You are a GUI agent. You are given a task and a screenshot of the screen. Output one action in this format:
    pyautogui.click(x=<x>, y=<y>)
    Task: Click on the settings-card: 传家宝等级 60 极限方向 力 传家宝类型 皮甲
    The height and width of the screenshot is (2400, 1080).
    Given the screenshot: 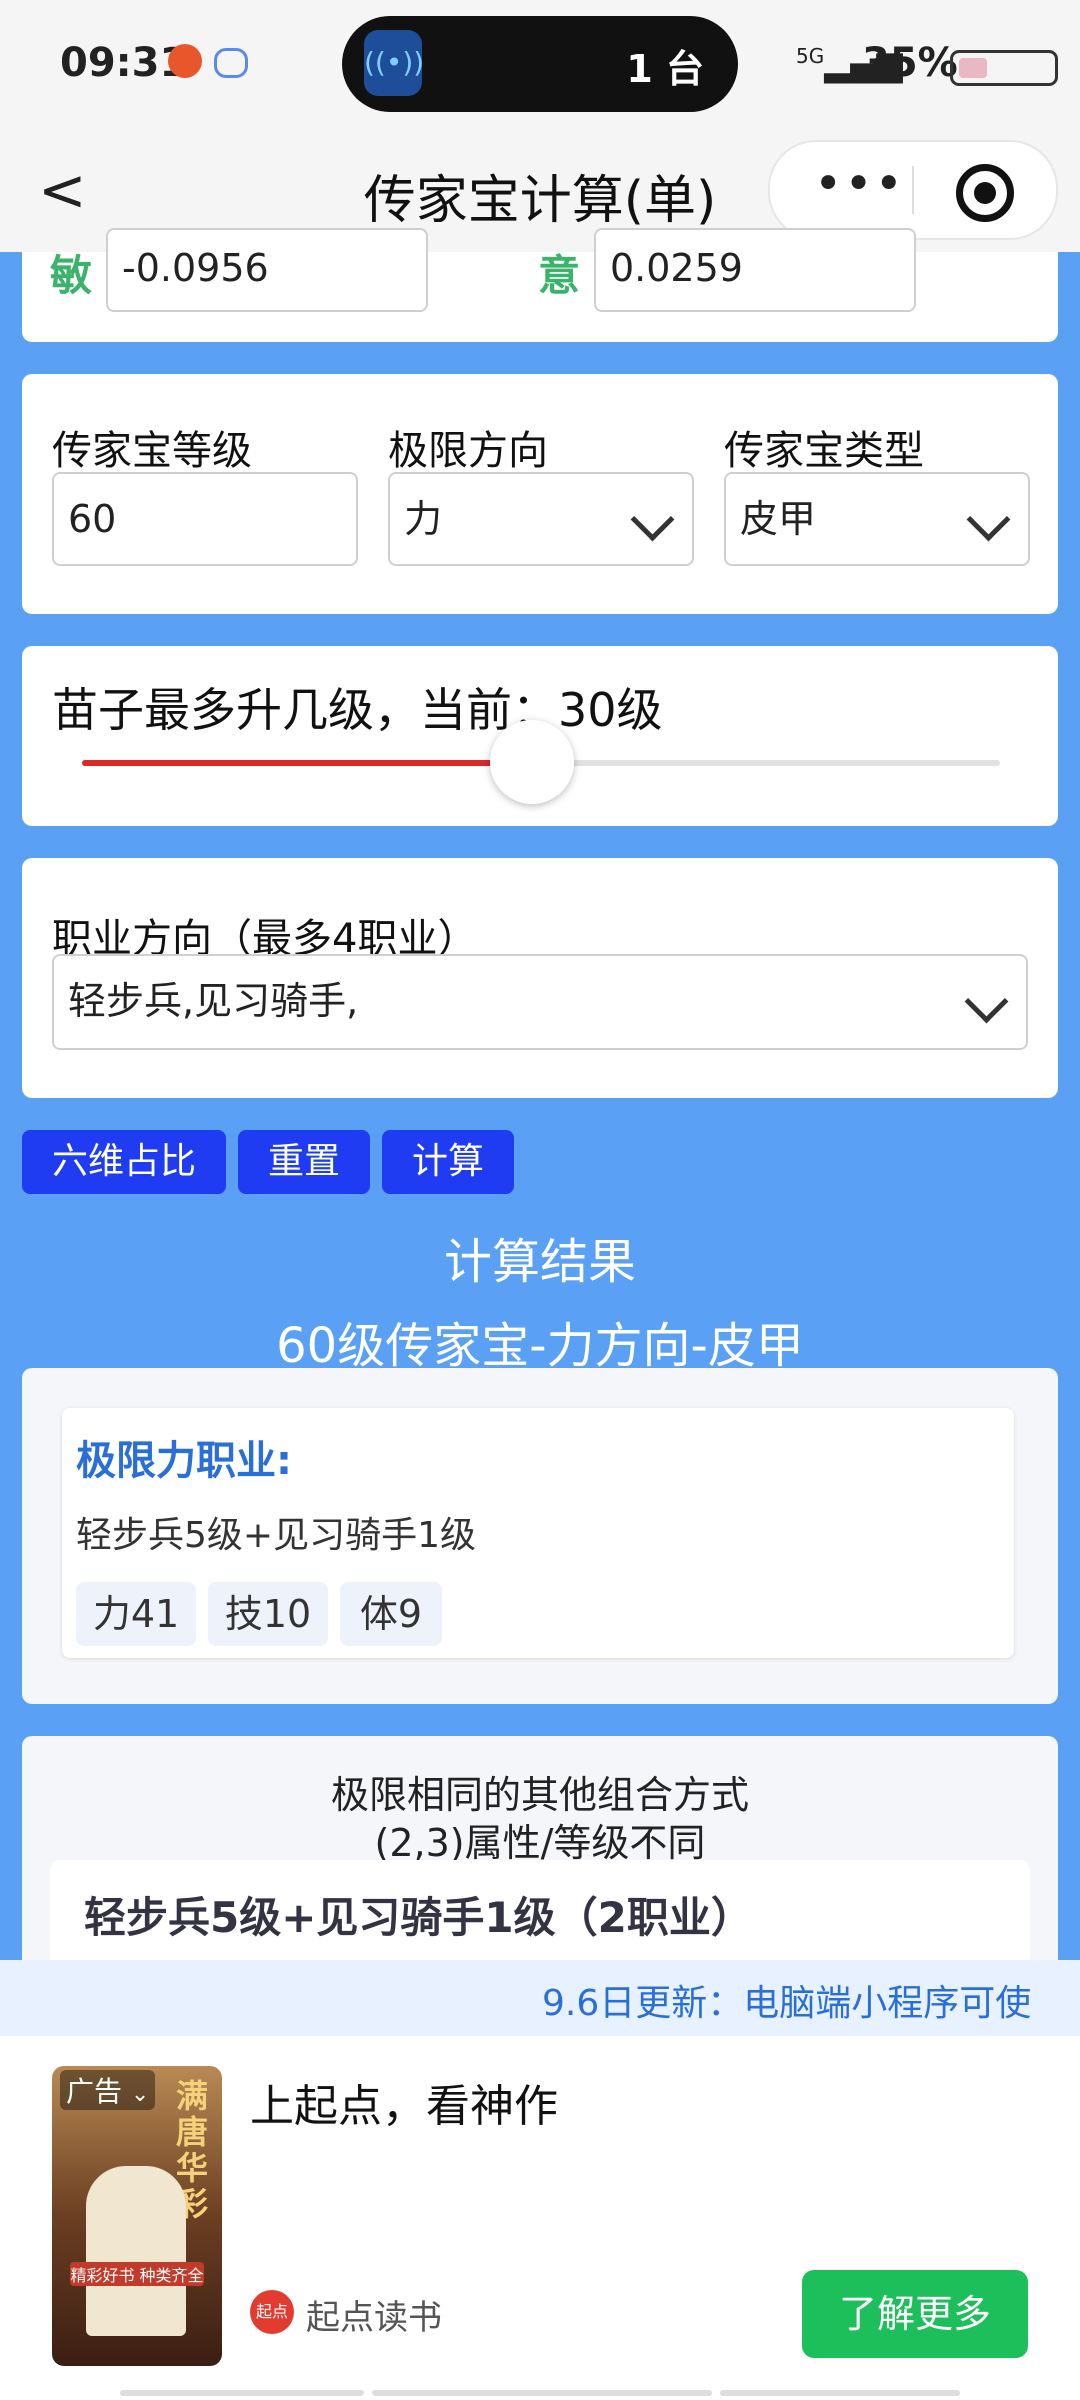 What is the action you would take?
    pyautogui.click(x=540, y=494)
    